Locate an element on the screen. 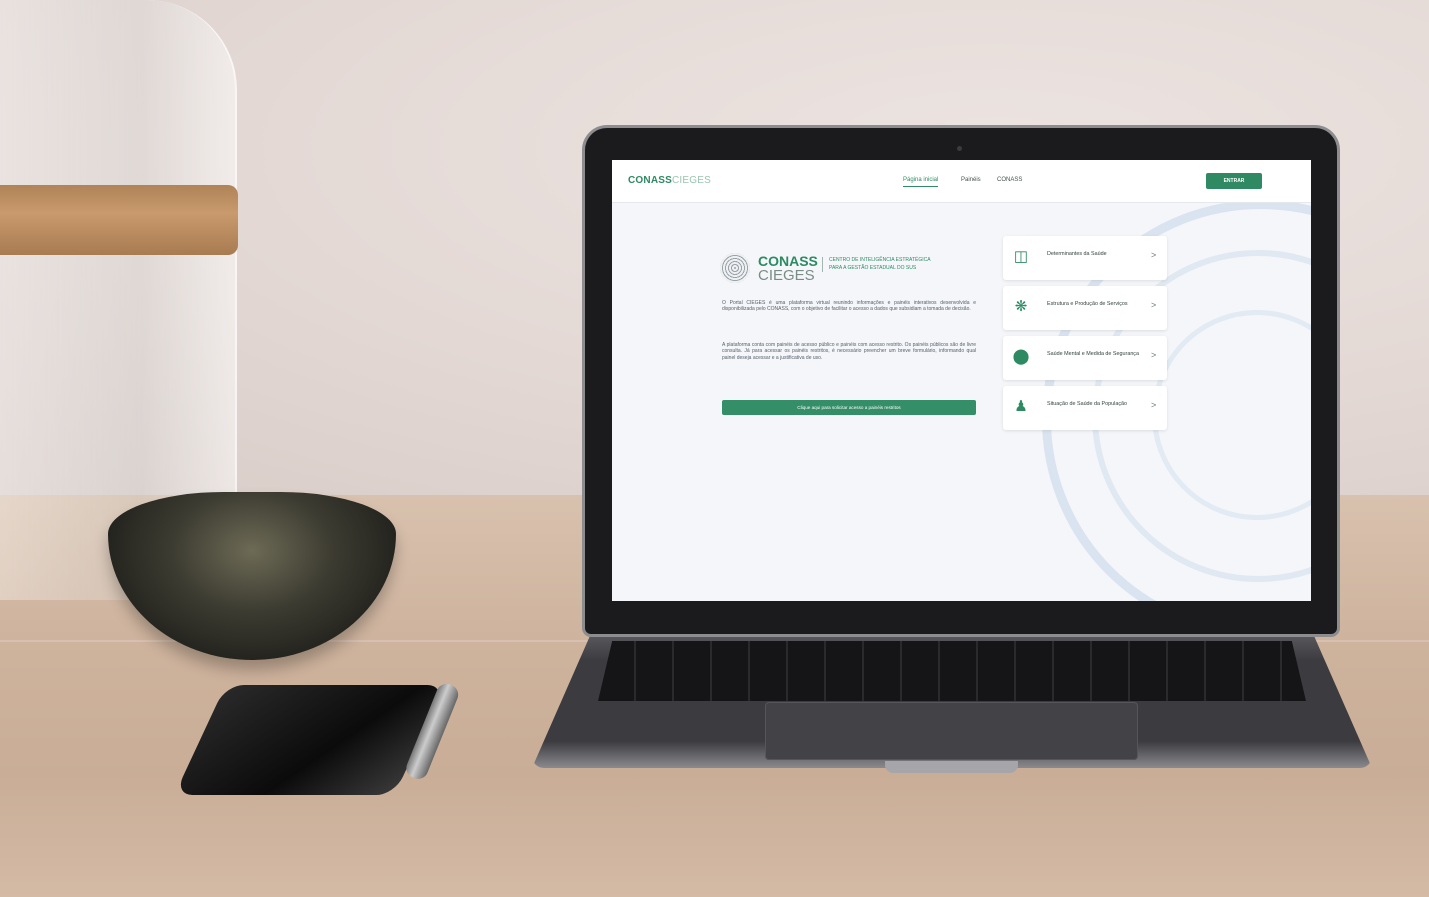 The width and height of the screenshot is (1429, 897). card-label: Determinantes da Saúde is located at coordinates (1077, 254).